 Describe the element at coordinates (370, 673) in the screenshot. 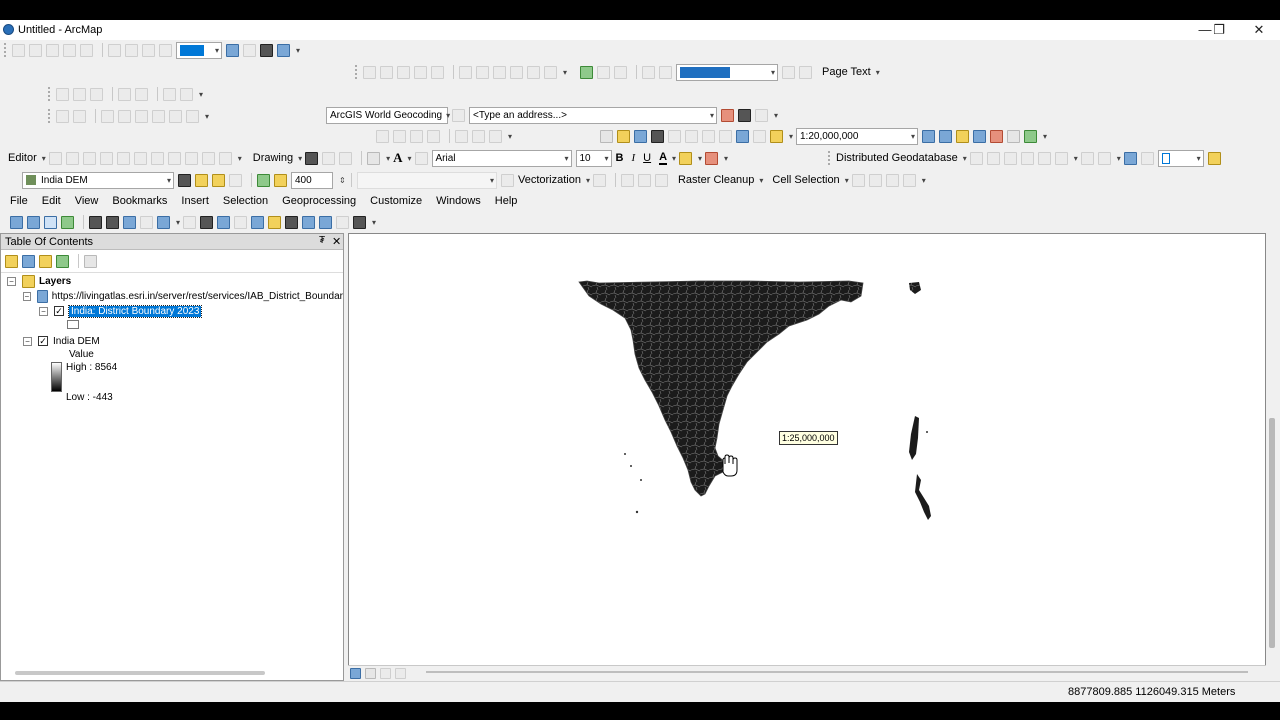

I see `layout-view-icon` at that location.